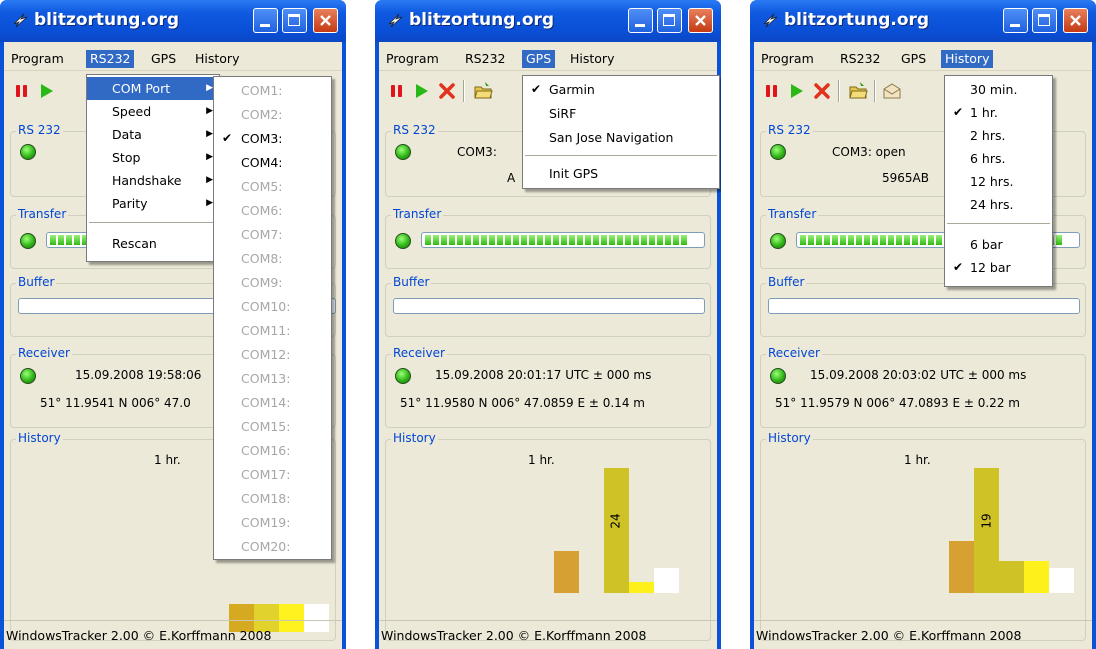 The width and height of the screenshot is (1096, 649). Describe the element at coordinates (640, 25) in the screenshot. I see `minimize-icon` at that location.